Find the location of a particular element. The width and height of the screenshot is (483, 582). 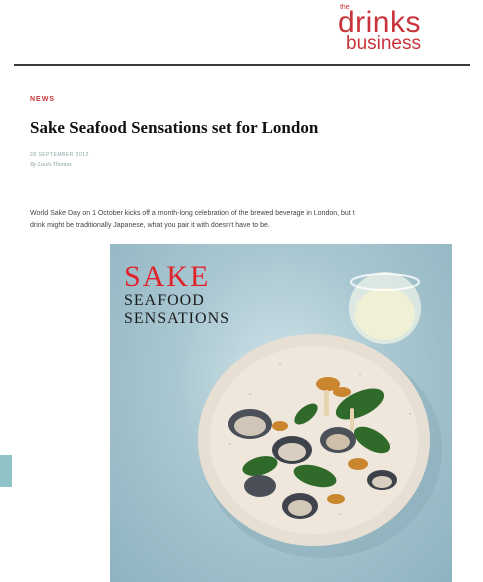

site-header: the drinks business is located at coordinates (241, 33).